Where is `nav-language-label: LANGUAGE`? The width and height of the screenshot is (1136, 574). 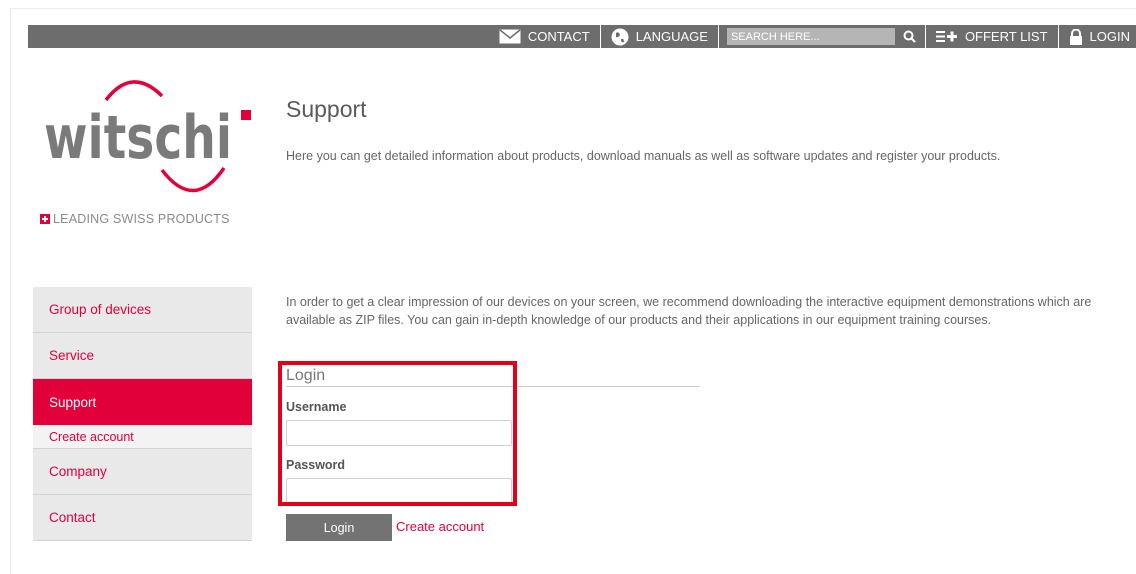 nav-language-label: LANGUAGE is located at coordinates (671, 36).